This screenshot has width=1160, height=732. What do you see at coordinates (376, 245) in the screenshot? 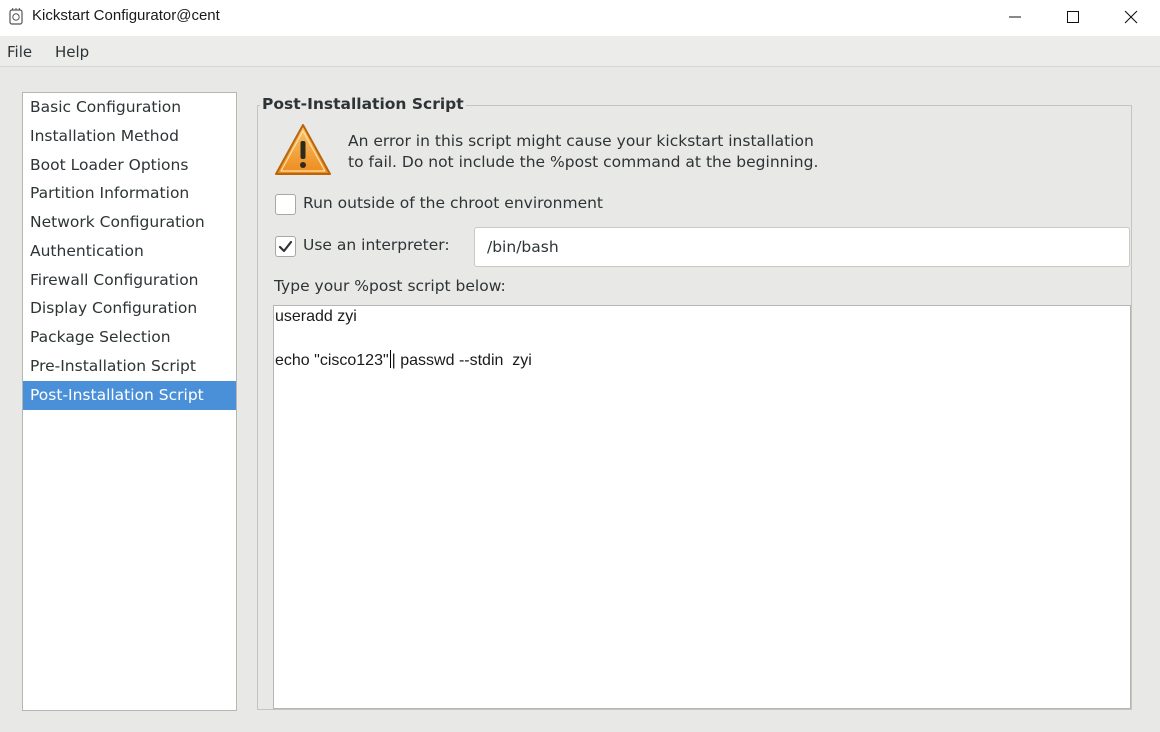
I see `interpreter-checkbox-label: Use an interpreter:` at bounding box center [376, 245].